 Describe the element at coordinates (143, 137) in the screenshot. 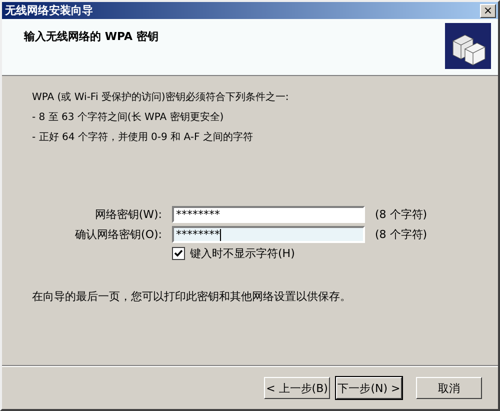

I see `instruction-text: - 正好 64 个字符，并使用 0-9 和 A-F 之间的字符` at that location.